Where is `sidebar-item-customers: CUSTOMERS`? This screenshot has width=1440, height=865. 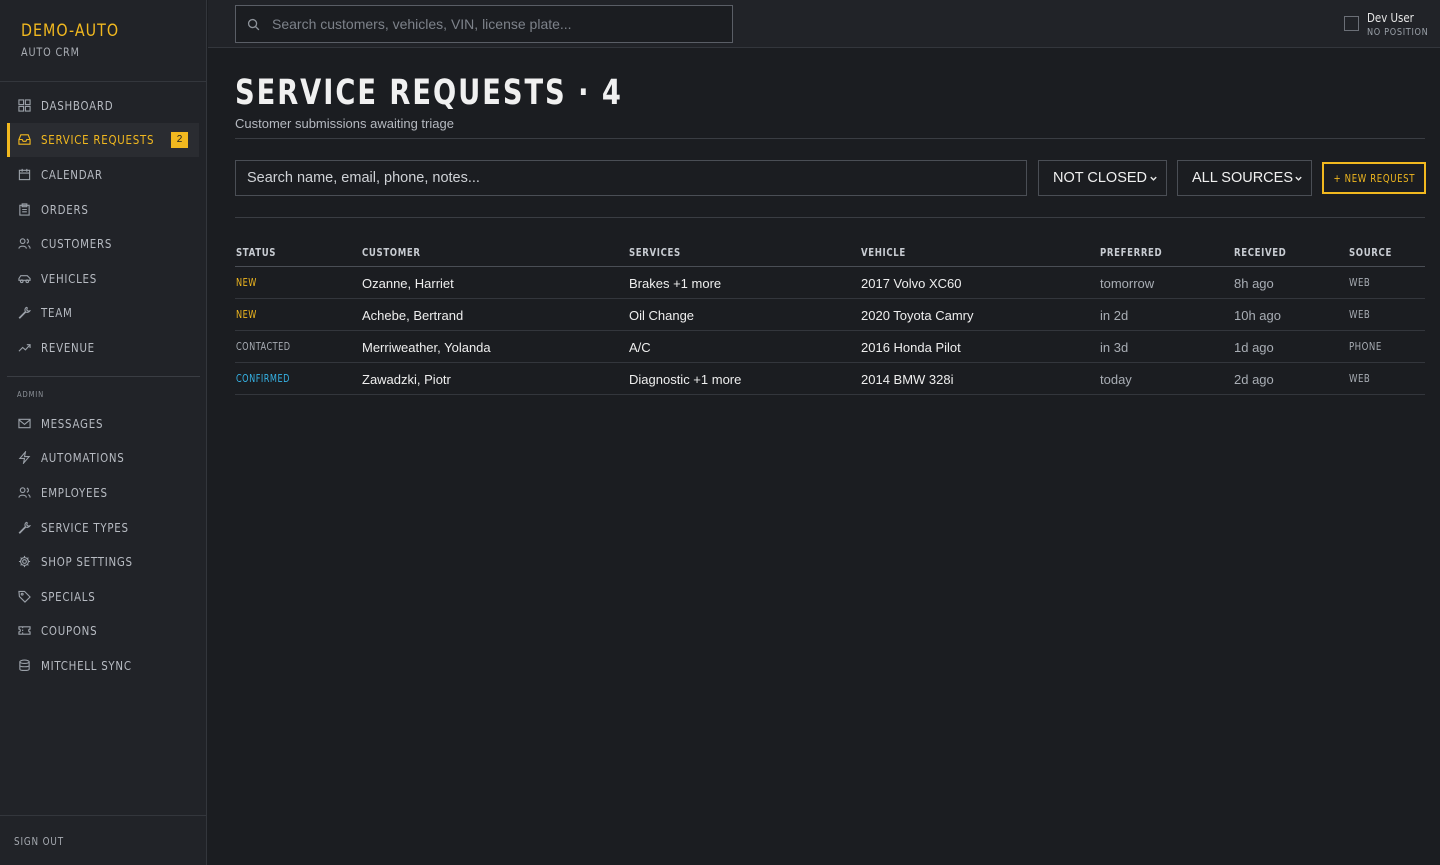
sidebar-item-customers: CUSTOMERS is located at coordinates (103, 243).